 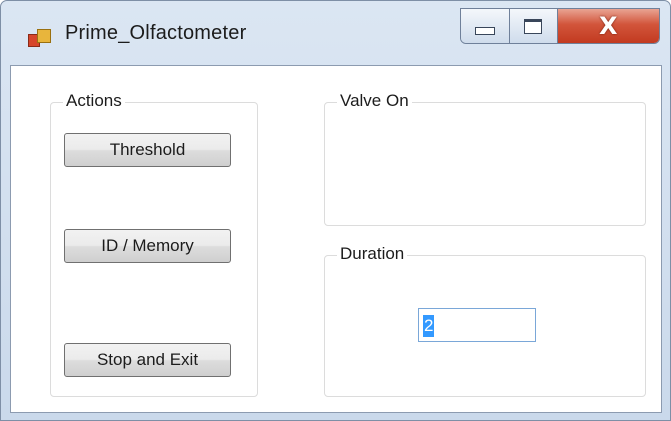 What do you see at coordinates (147, 150) in the screenshot?
I see `threshold-button: Threshold` at bounding box center [147, 150].